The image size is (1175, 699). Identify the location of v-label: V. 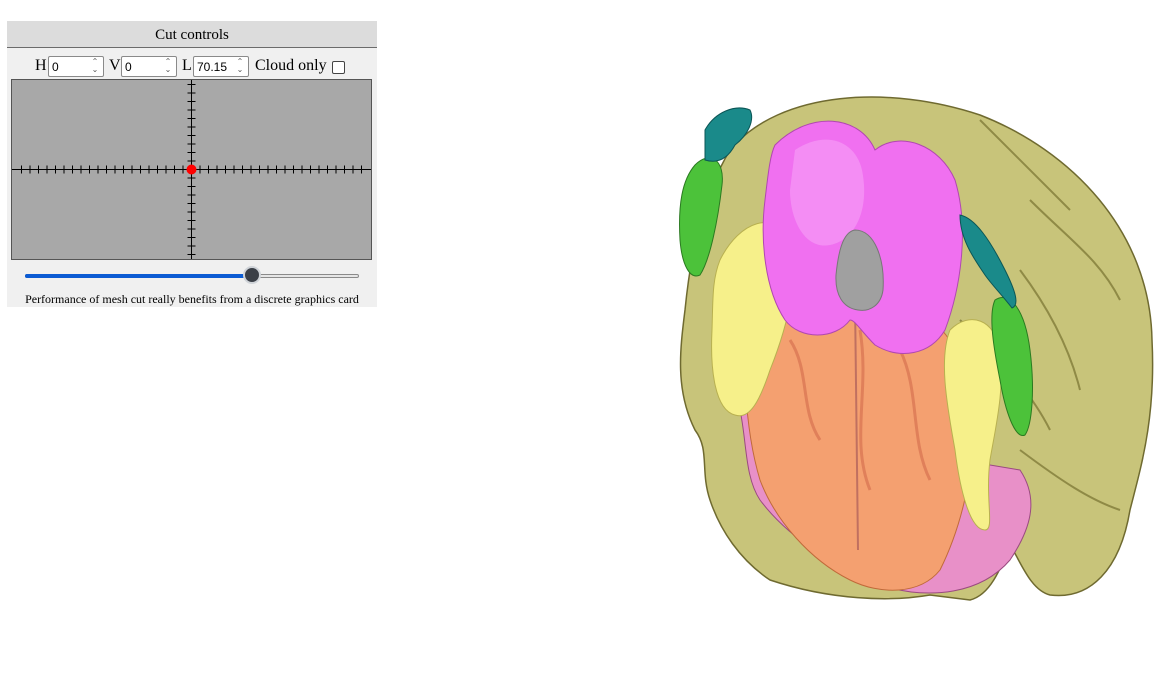
(115, 65).